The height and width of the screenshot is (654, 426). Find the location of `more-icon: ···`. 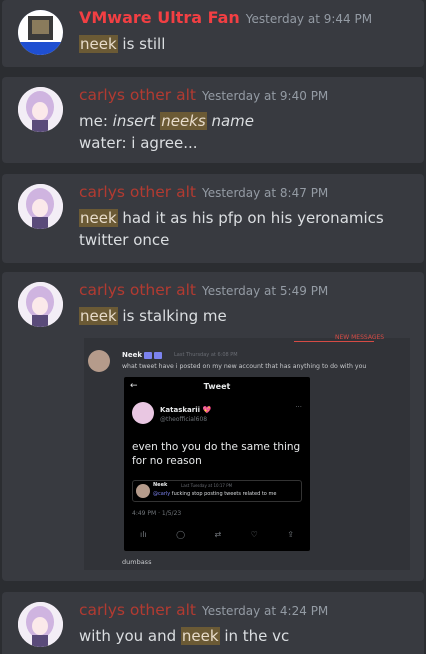

more-icon: ··· is located at coordinates (298, 407).